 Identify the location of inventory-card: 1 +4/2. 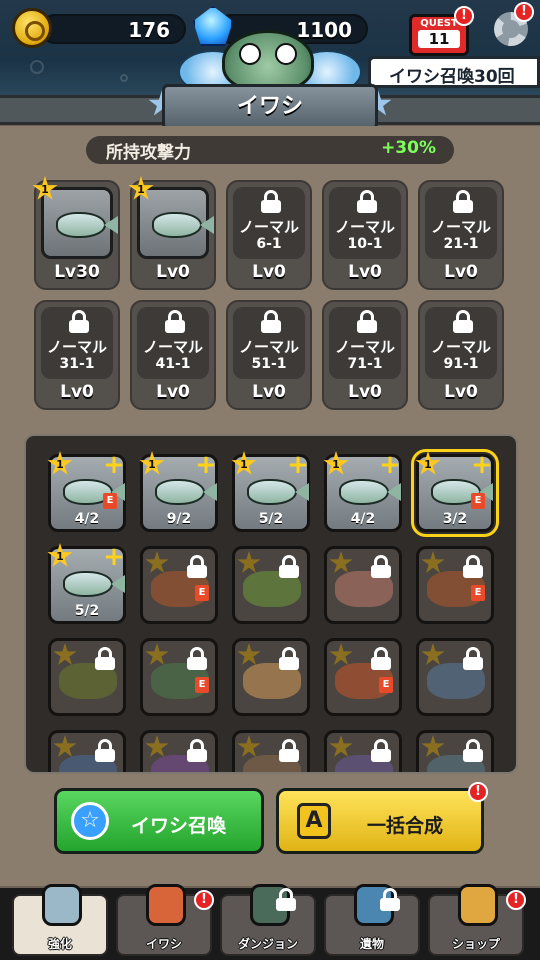
(362, 491).